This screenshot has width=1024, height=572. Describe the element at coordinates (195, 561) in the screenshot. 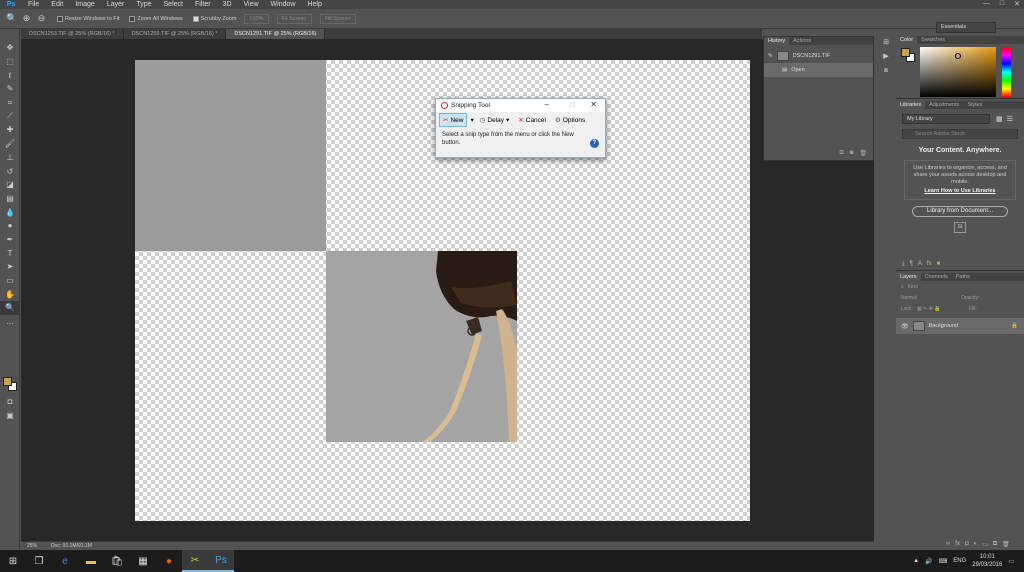

I see `snipping-tool-taskbar-icon: ✂` at that location.